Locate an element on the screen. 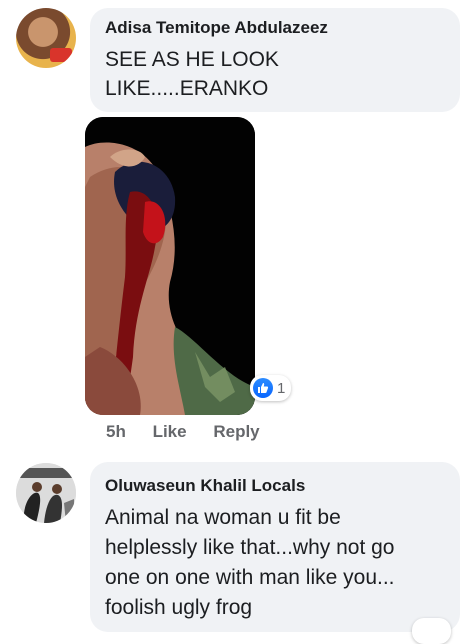 The image size is (470, 644). comment-text-line: SEE AS HE LOOK is located at coordinates (192, 59).